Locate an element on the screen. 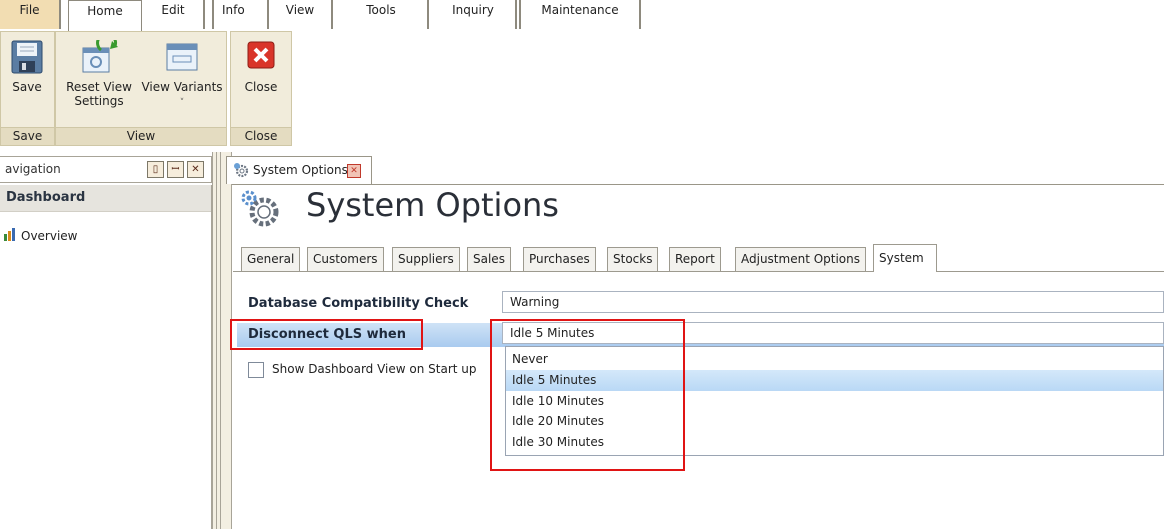 The image size is (1164, 529). menu-tab-maintenance: Maintenance is located at coordinates (580, 14).